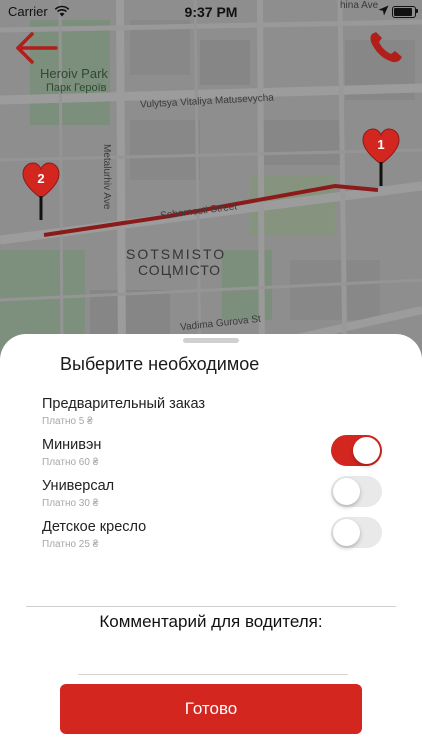 This screenshot has height=750, width=422. Describe the element at coordinates (211, 621) in the screenshot. I see `comment-label: Комментарий для водителя:` at that location.